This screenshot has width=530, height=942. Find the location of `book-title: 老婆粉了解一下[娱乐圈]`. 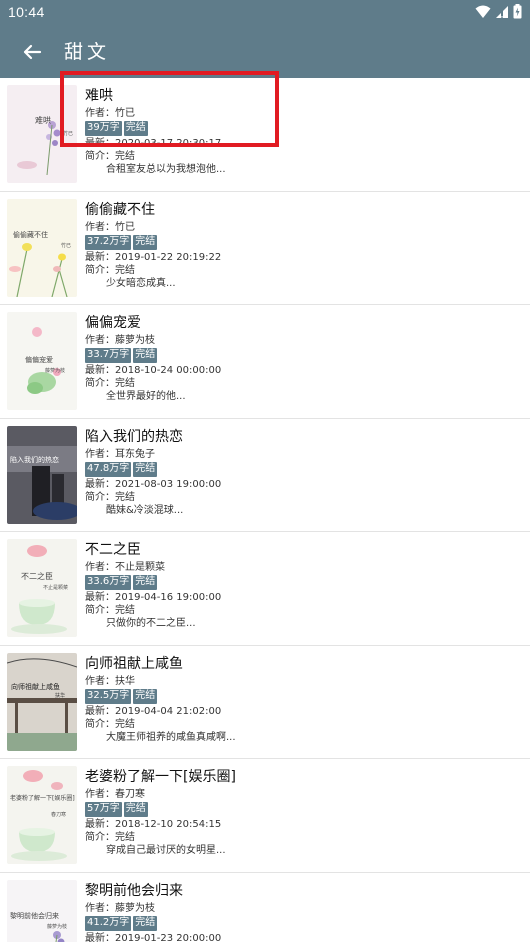

book-title: 老婆粉了解一下[娱乐圈] is located at coordinates (160, 777).